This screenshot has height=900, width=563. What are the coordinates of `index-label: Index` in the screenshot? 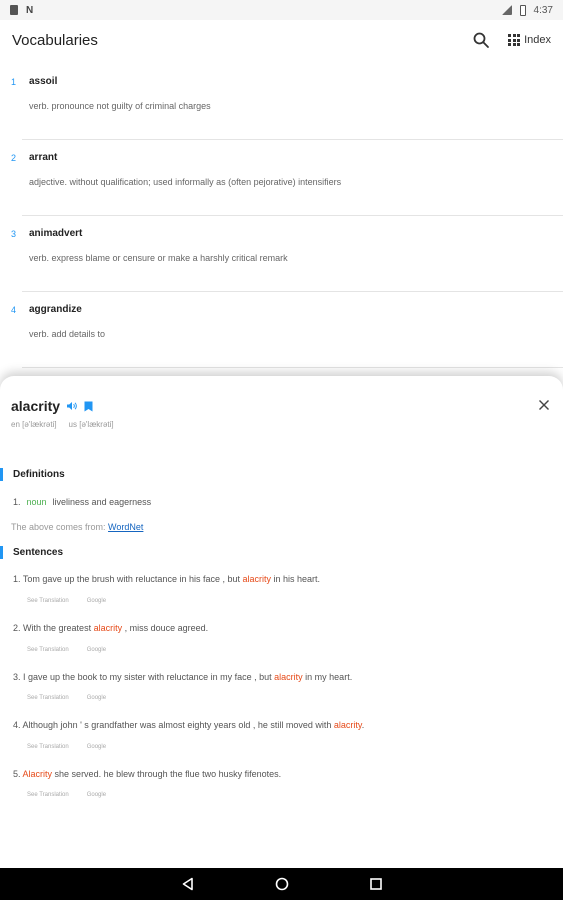 It's located at (537, 40).